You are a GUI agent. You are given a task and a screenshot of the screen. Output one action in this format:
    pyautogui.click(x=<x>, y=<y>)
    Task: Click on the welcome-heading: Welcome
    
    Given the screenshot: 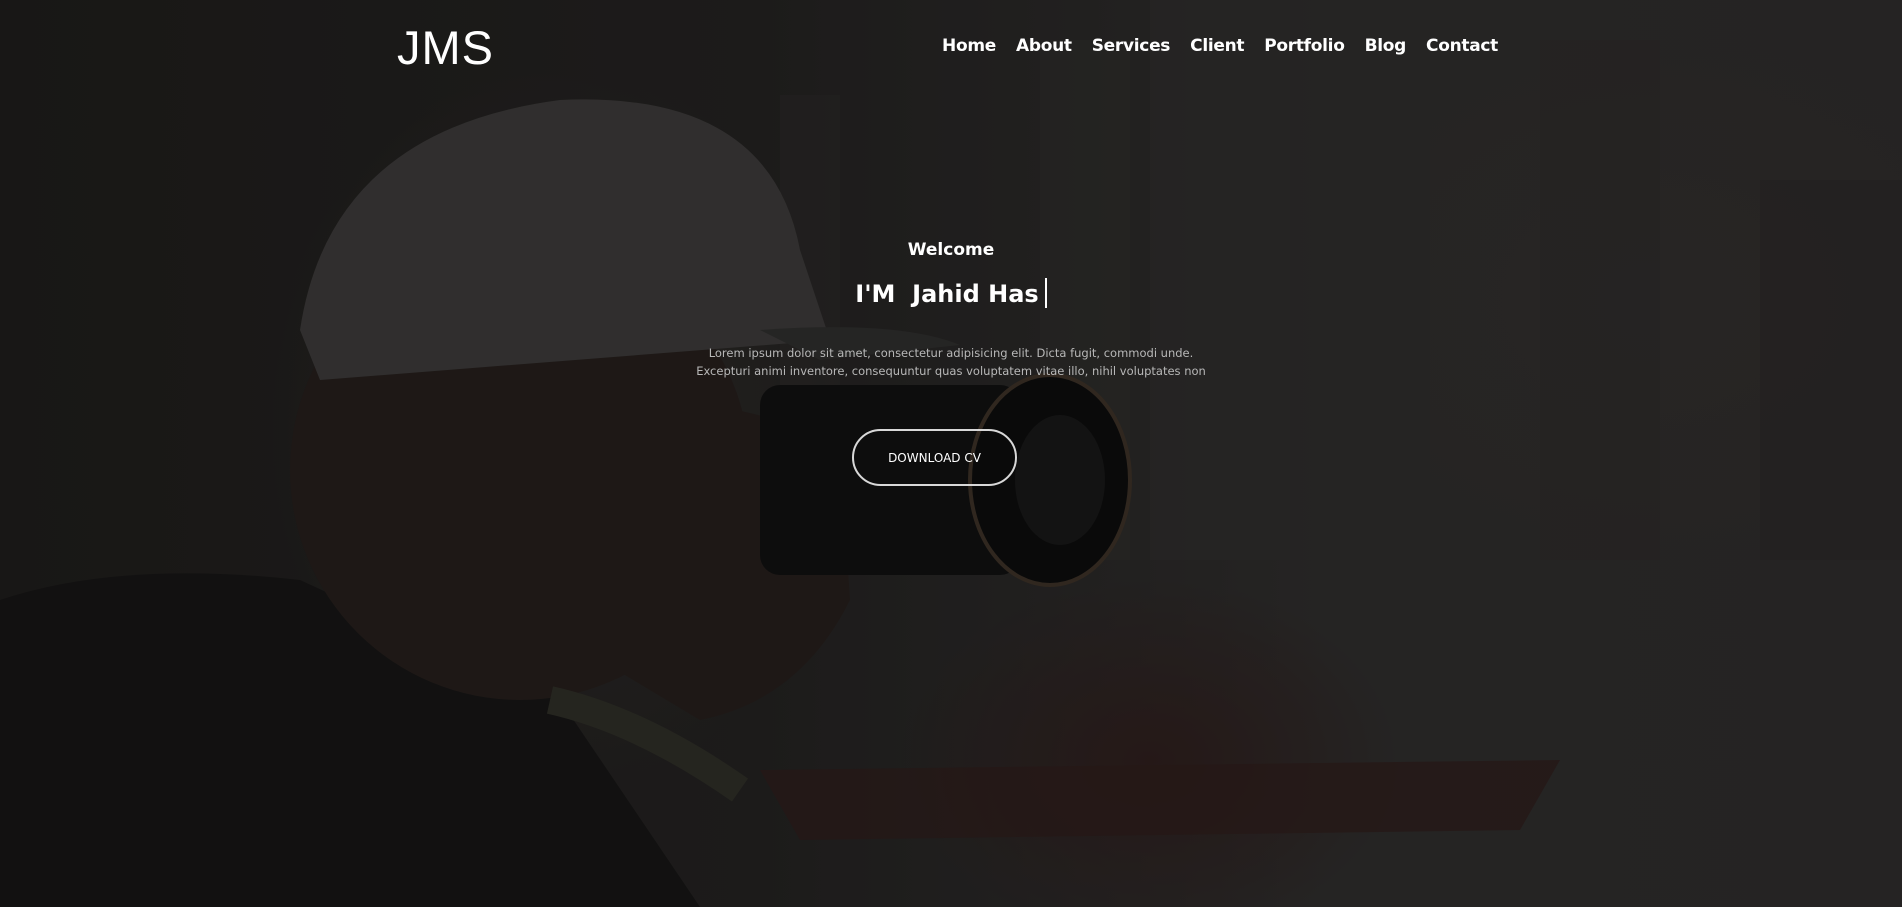 What is the action you would take?
    pyautogui.click(x=951, y=250)
    